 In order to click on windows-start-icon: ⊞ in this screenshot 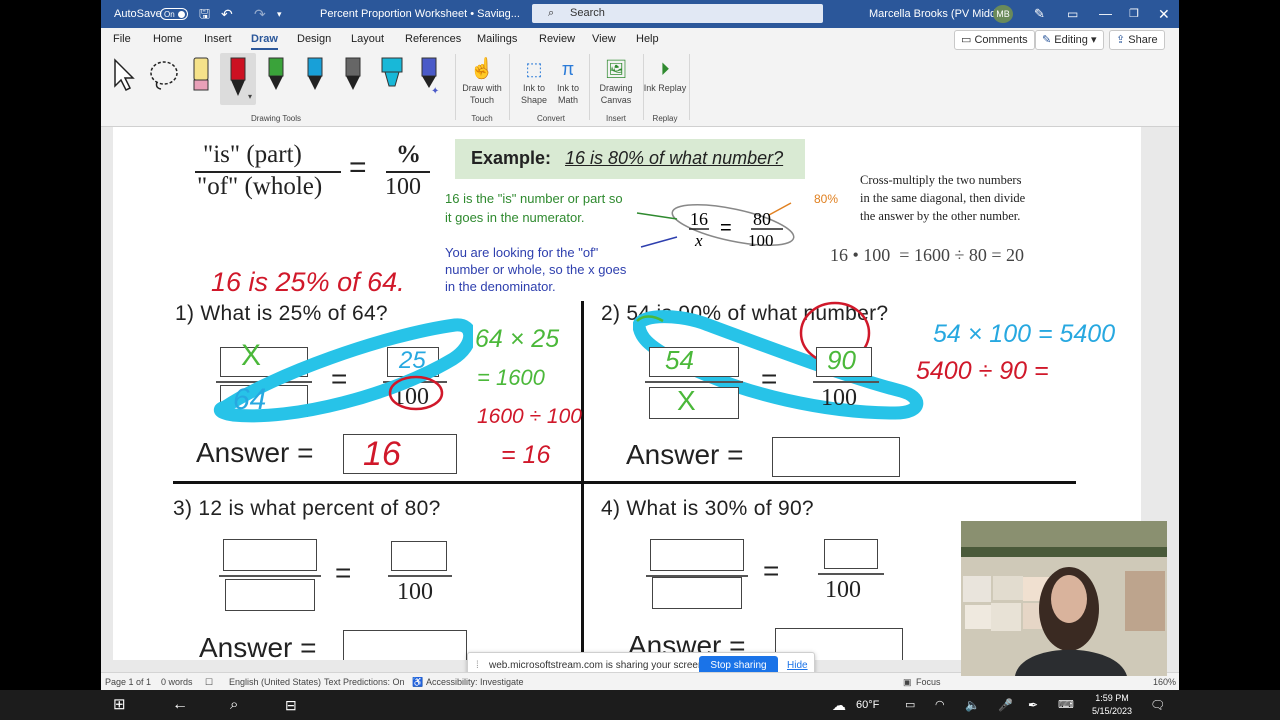, I will do `click(119, 705)`.